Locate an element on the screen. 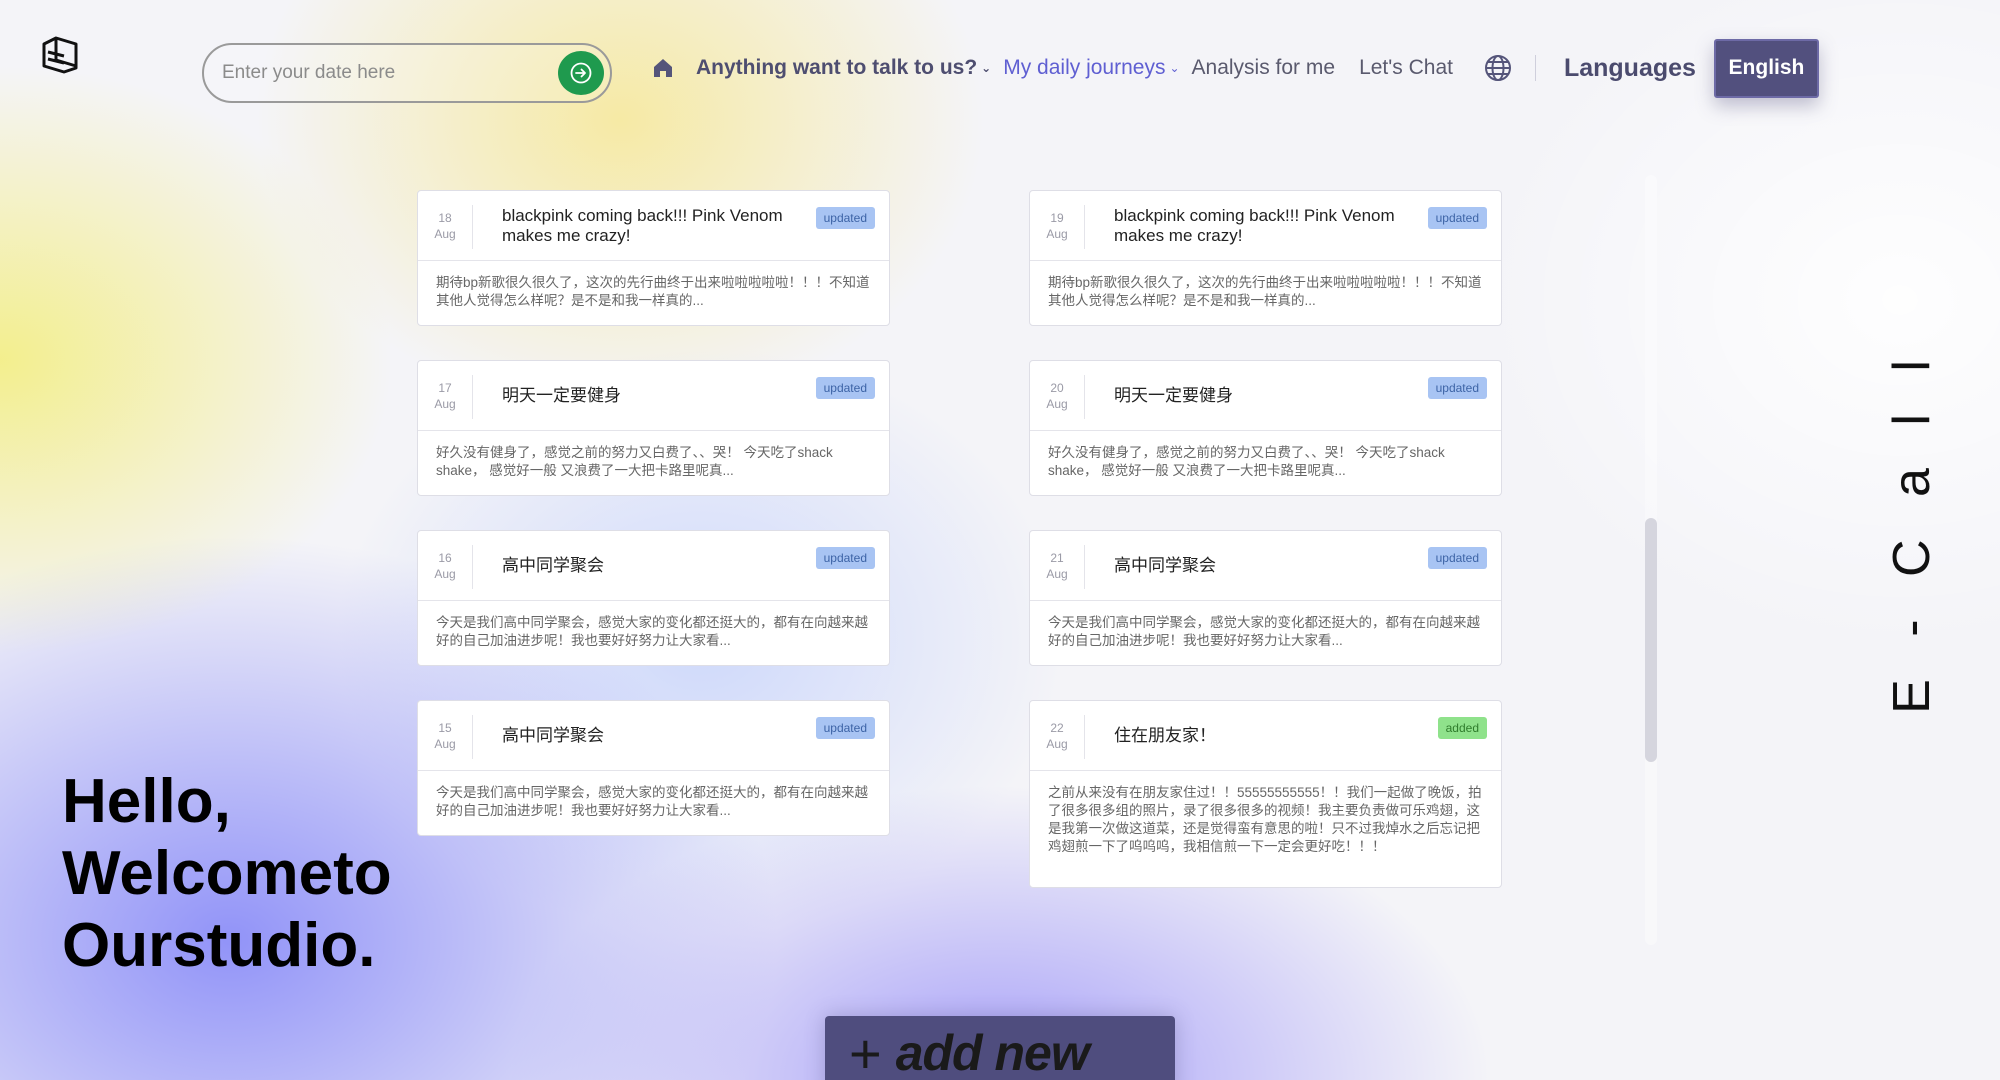  nav-chat-label: Let's Chat is located at coordinates (1406, 67).